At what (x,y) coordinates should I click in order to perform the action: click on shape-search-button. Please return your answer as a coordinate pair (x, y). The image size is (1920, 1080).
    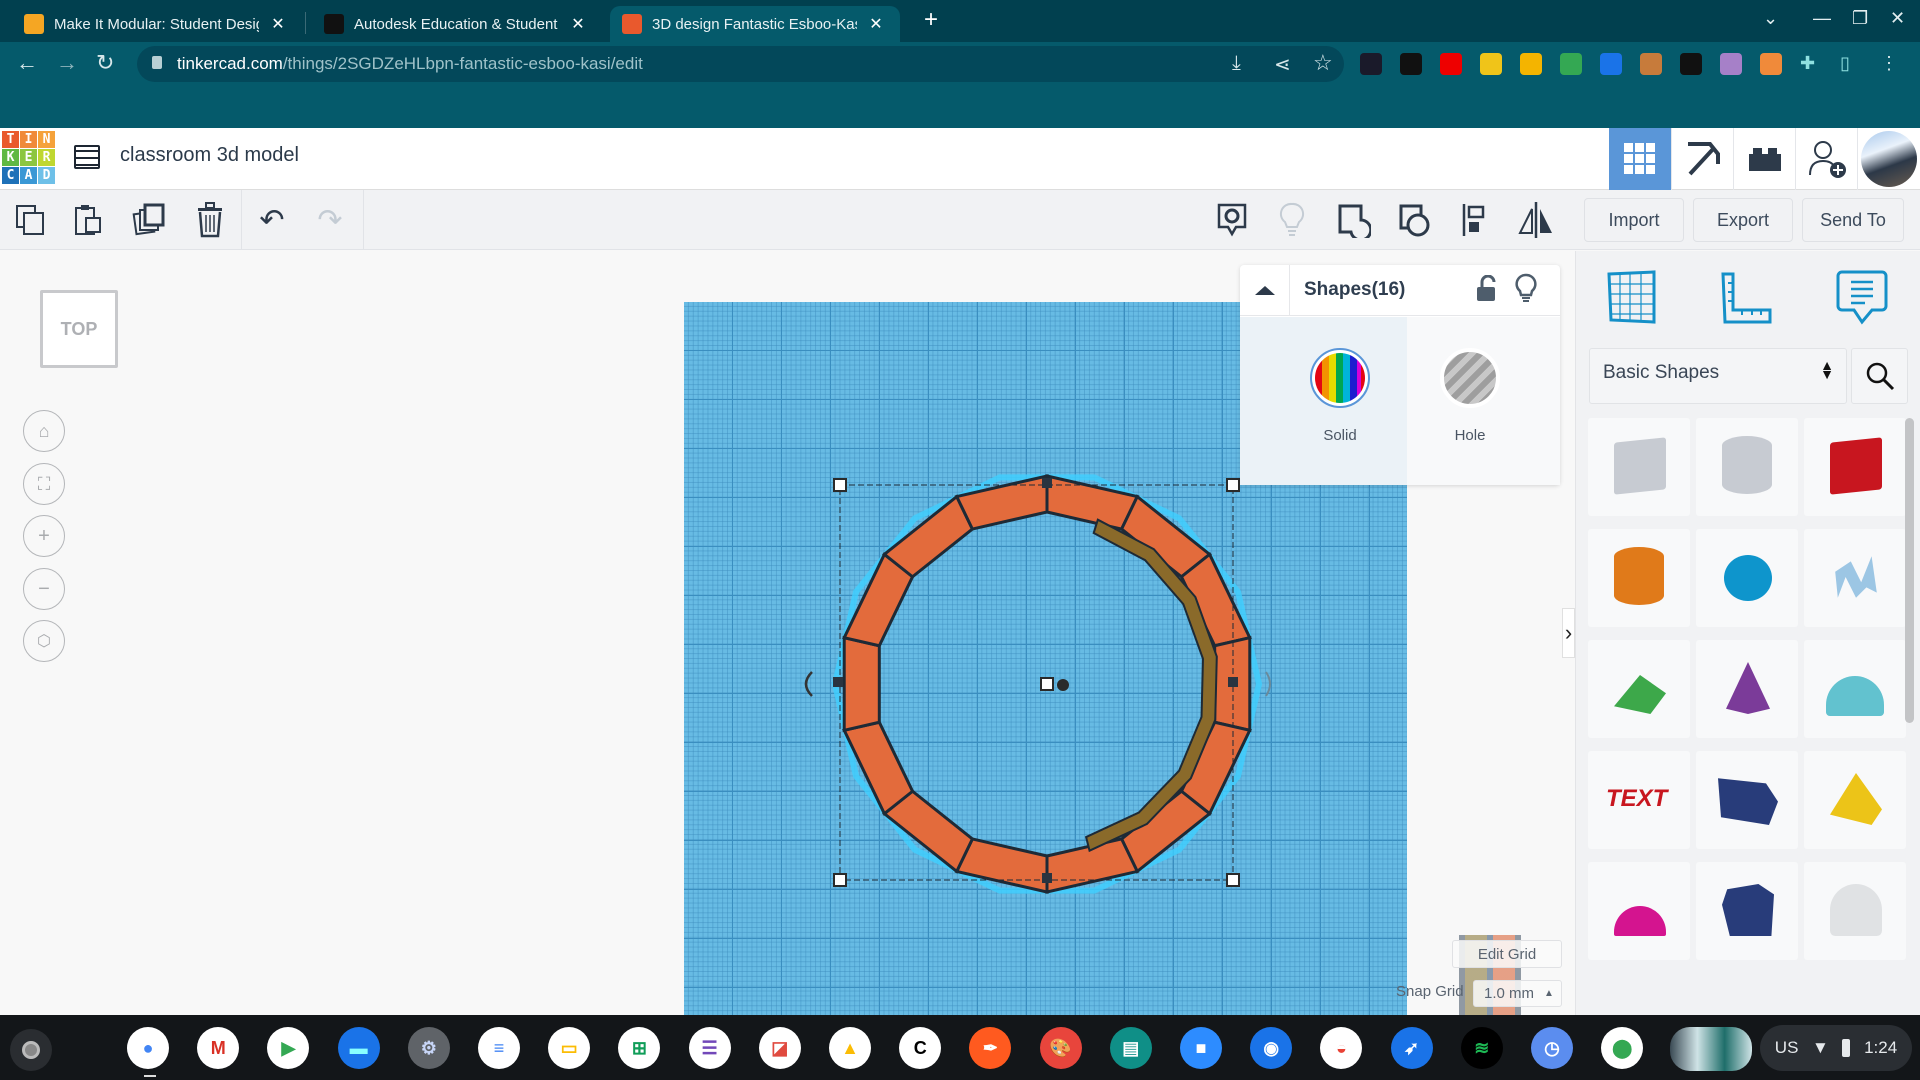
    Looking at the image, I should click on (1879, 376).